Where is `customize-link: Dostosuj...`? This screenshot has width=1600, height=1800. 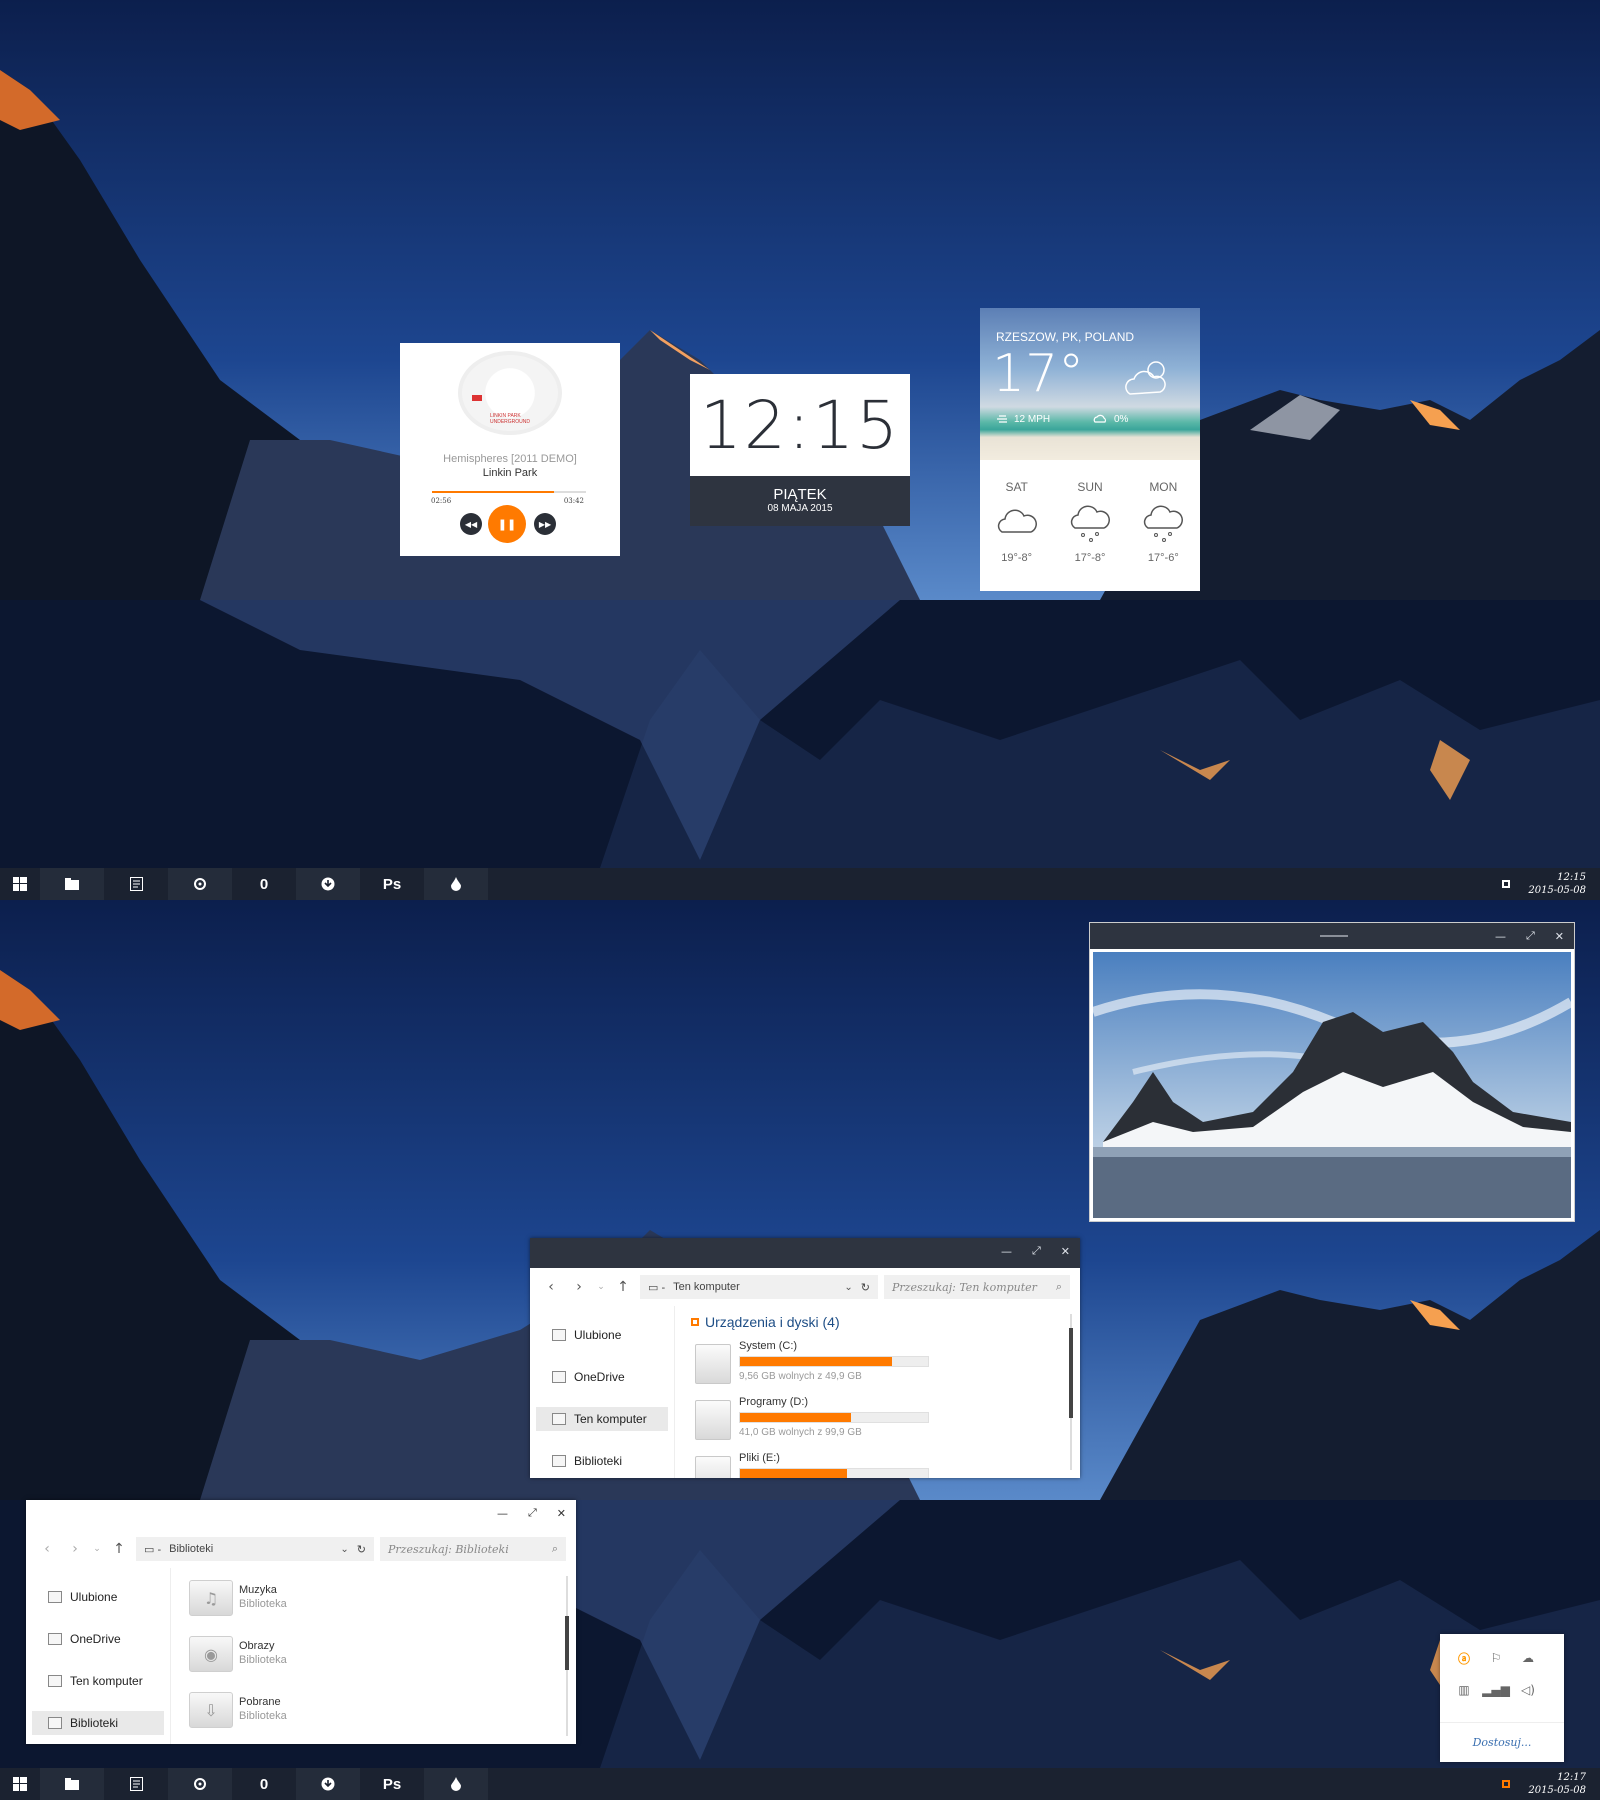
customize-link: Dostosuj... is located at coordinates (1502, 1742).